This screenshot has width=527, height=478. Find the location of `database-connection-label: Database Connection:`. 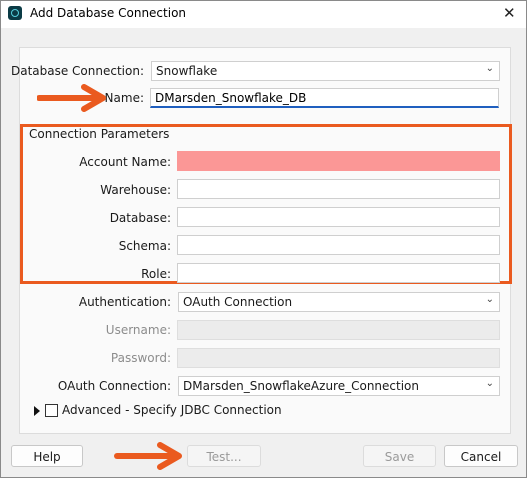

database-connection-label: Database Connection: is located at coordinates (77, 71).